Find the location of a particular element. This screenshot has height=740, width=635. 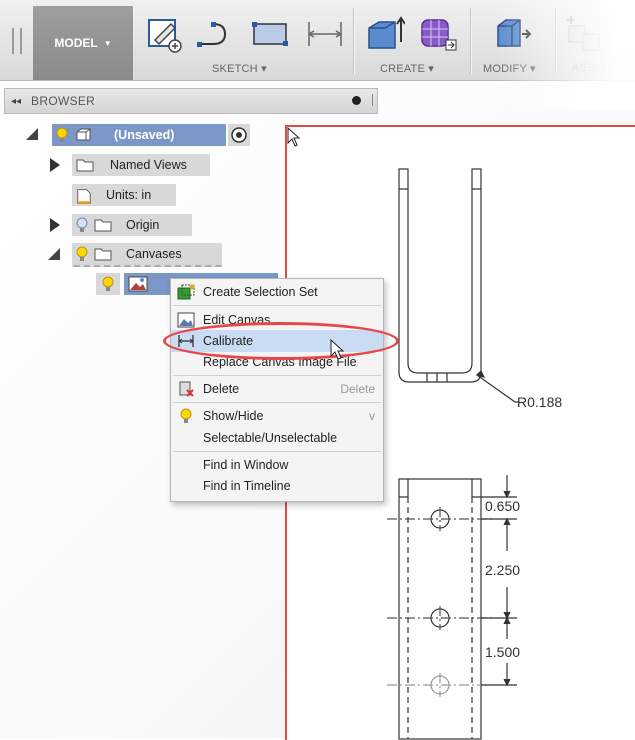

menu-item-label: Find in Timeline is located at coordinates (247, 486).